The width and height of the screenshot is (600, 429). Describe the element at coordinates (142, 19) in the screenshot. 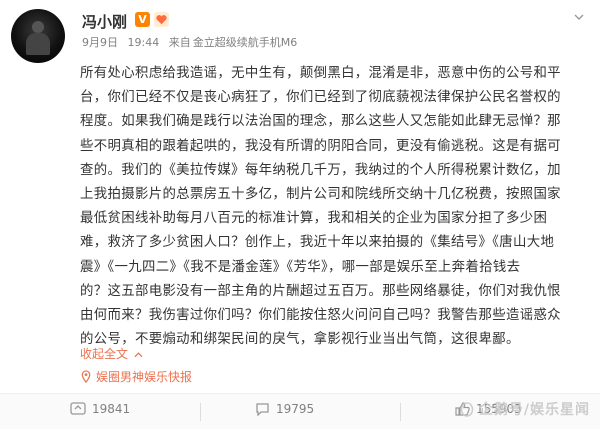

I see `vip-badge-icon: V` at that location.